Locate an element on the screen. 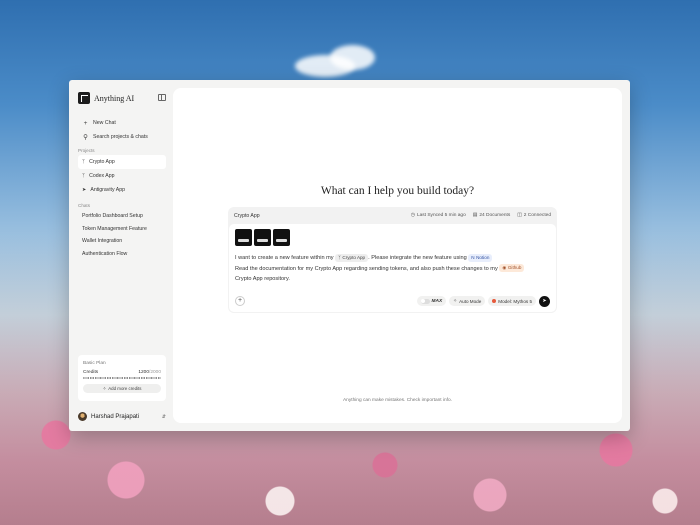 Image resolution: width=700 pixels, height=525 pixels. plan-name: Basic Plan is located at coordinates (94, 363).